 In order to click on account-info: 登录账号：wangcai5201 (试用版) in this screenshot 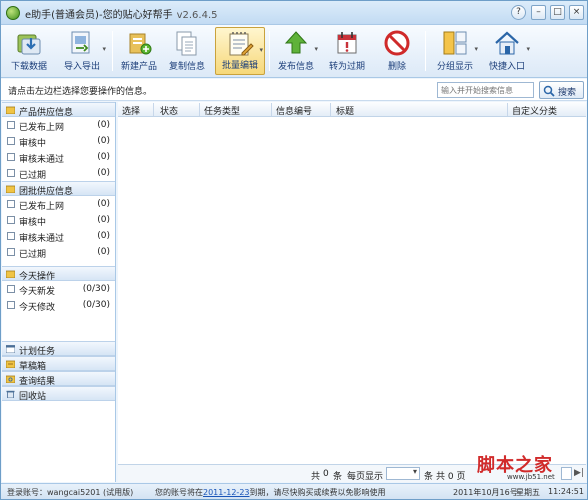, I will do `click(70, 492)`.